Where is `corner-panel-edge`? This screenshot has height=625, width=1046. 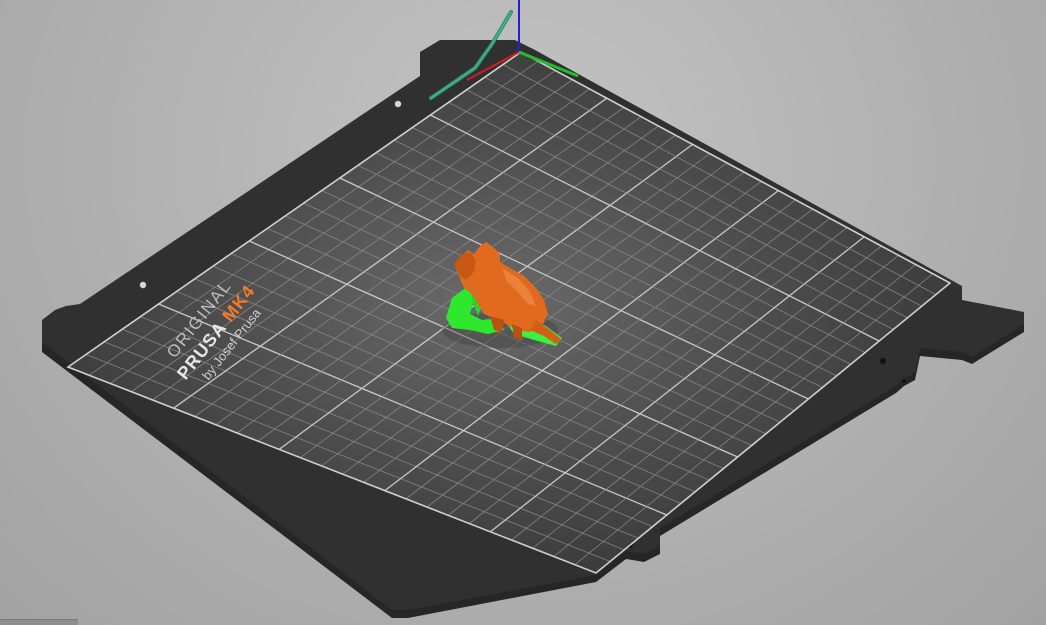 corner-panel-edge is located at coordinates (39, 622).